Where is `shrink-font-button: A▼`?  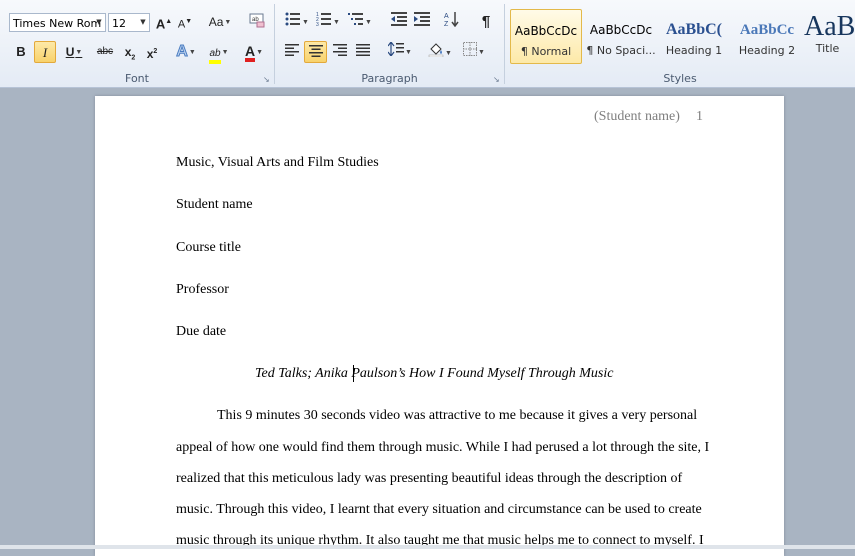 shrink-font-button: A▼ is located at coordinates (185, 22).